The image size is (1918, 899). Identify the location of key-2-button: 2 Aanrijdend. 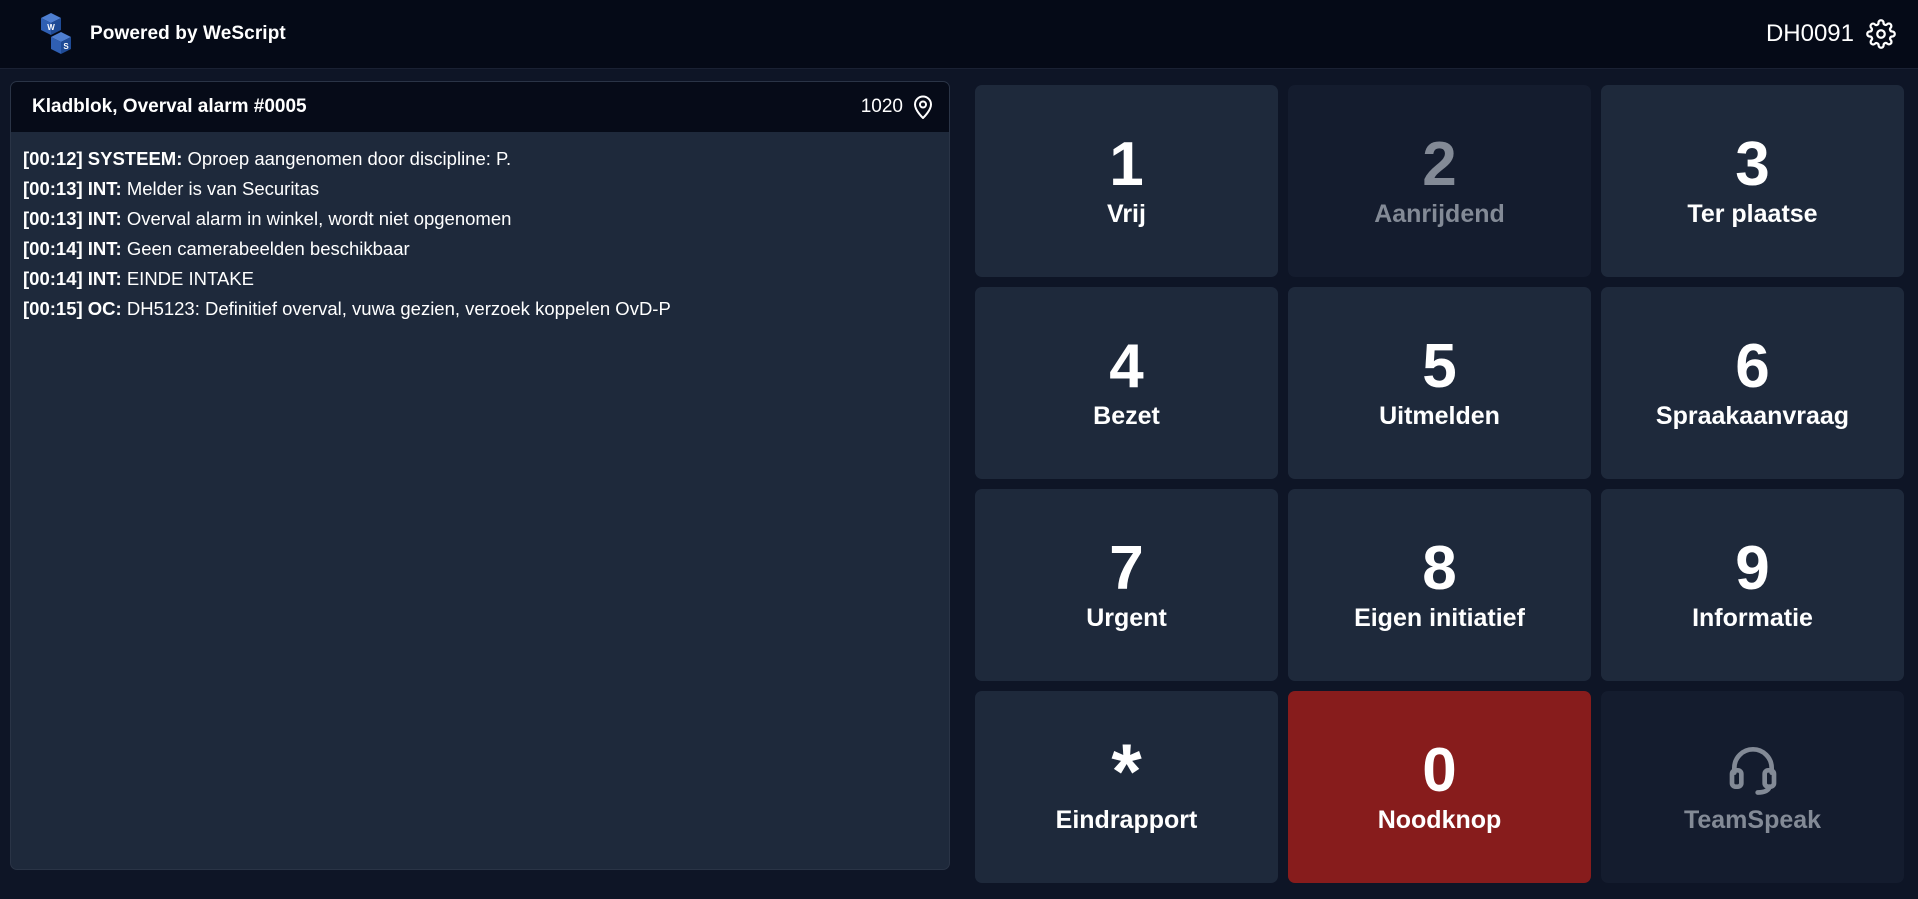
(1439, 181).